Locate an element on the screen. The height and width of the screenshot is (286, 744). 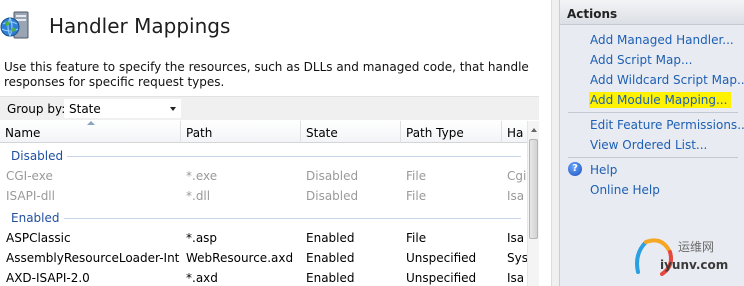
cell-name: ASPClassic is located at coordinates (38, 238).